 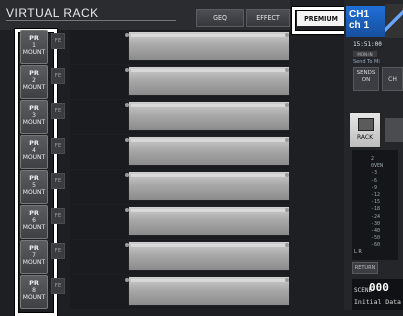 What do you see at coordinates (322, 20) in the screenshot?
I see `premium-tab-highlight` at bounding box center [322, 20].